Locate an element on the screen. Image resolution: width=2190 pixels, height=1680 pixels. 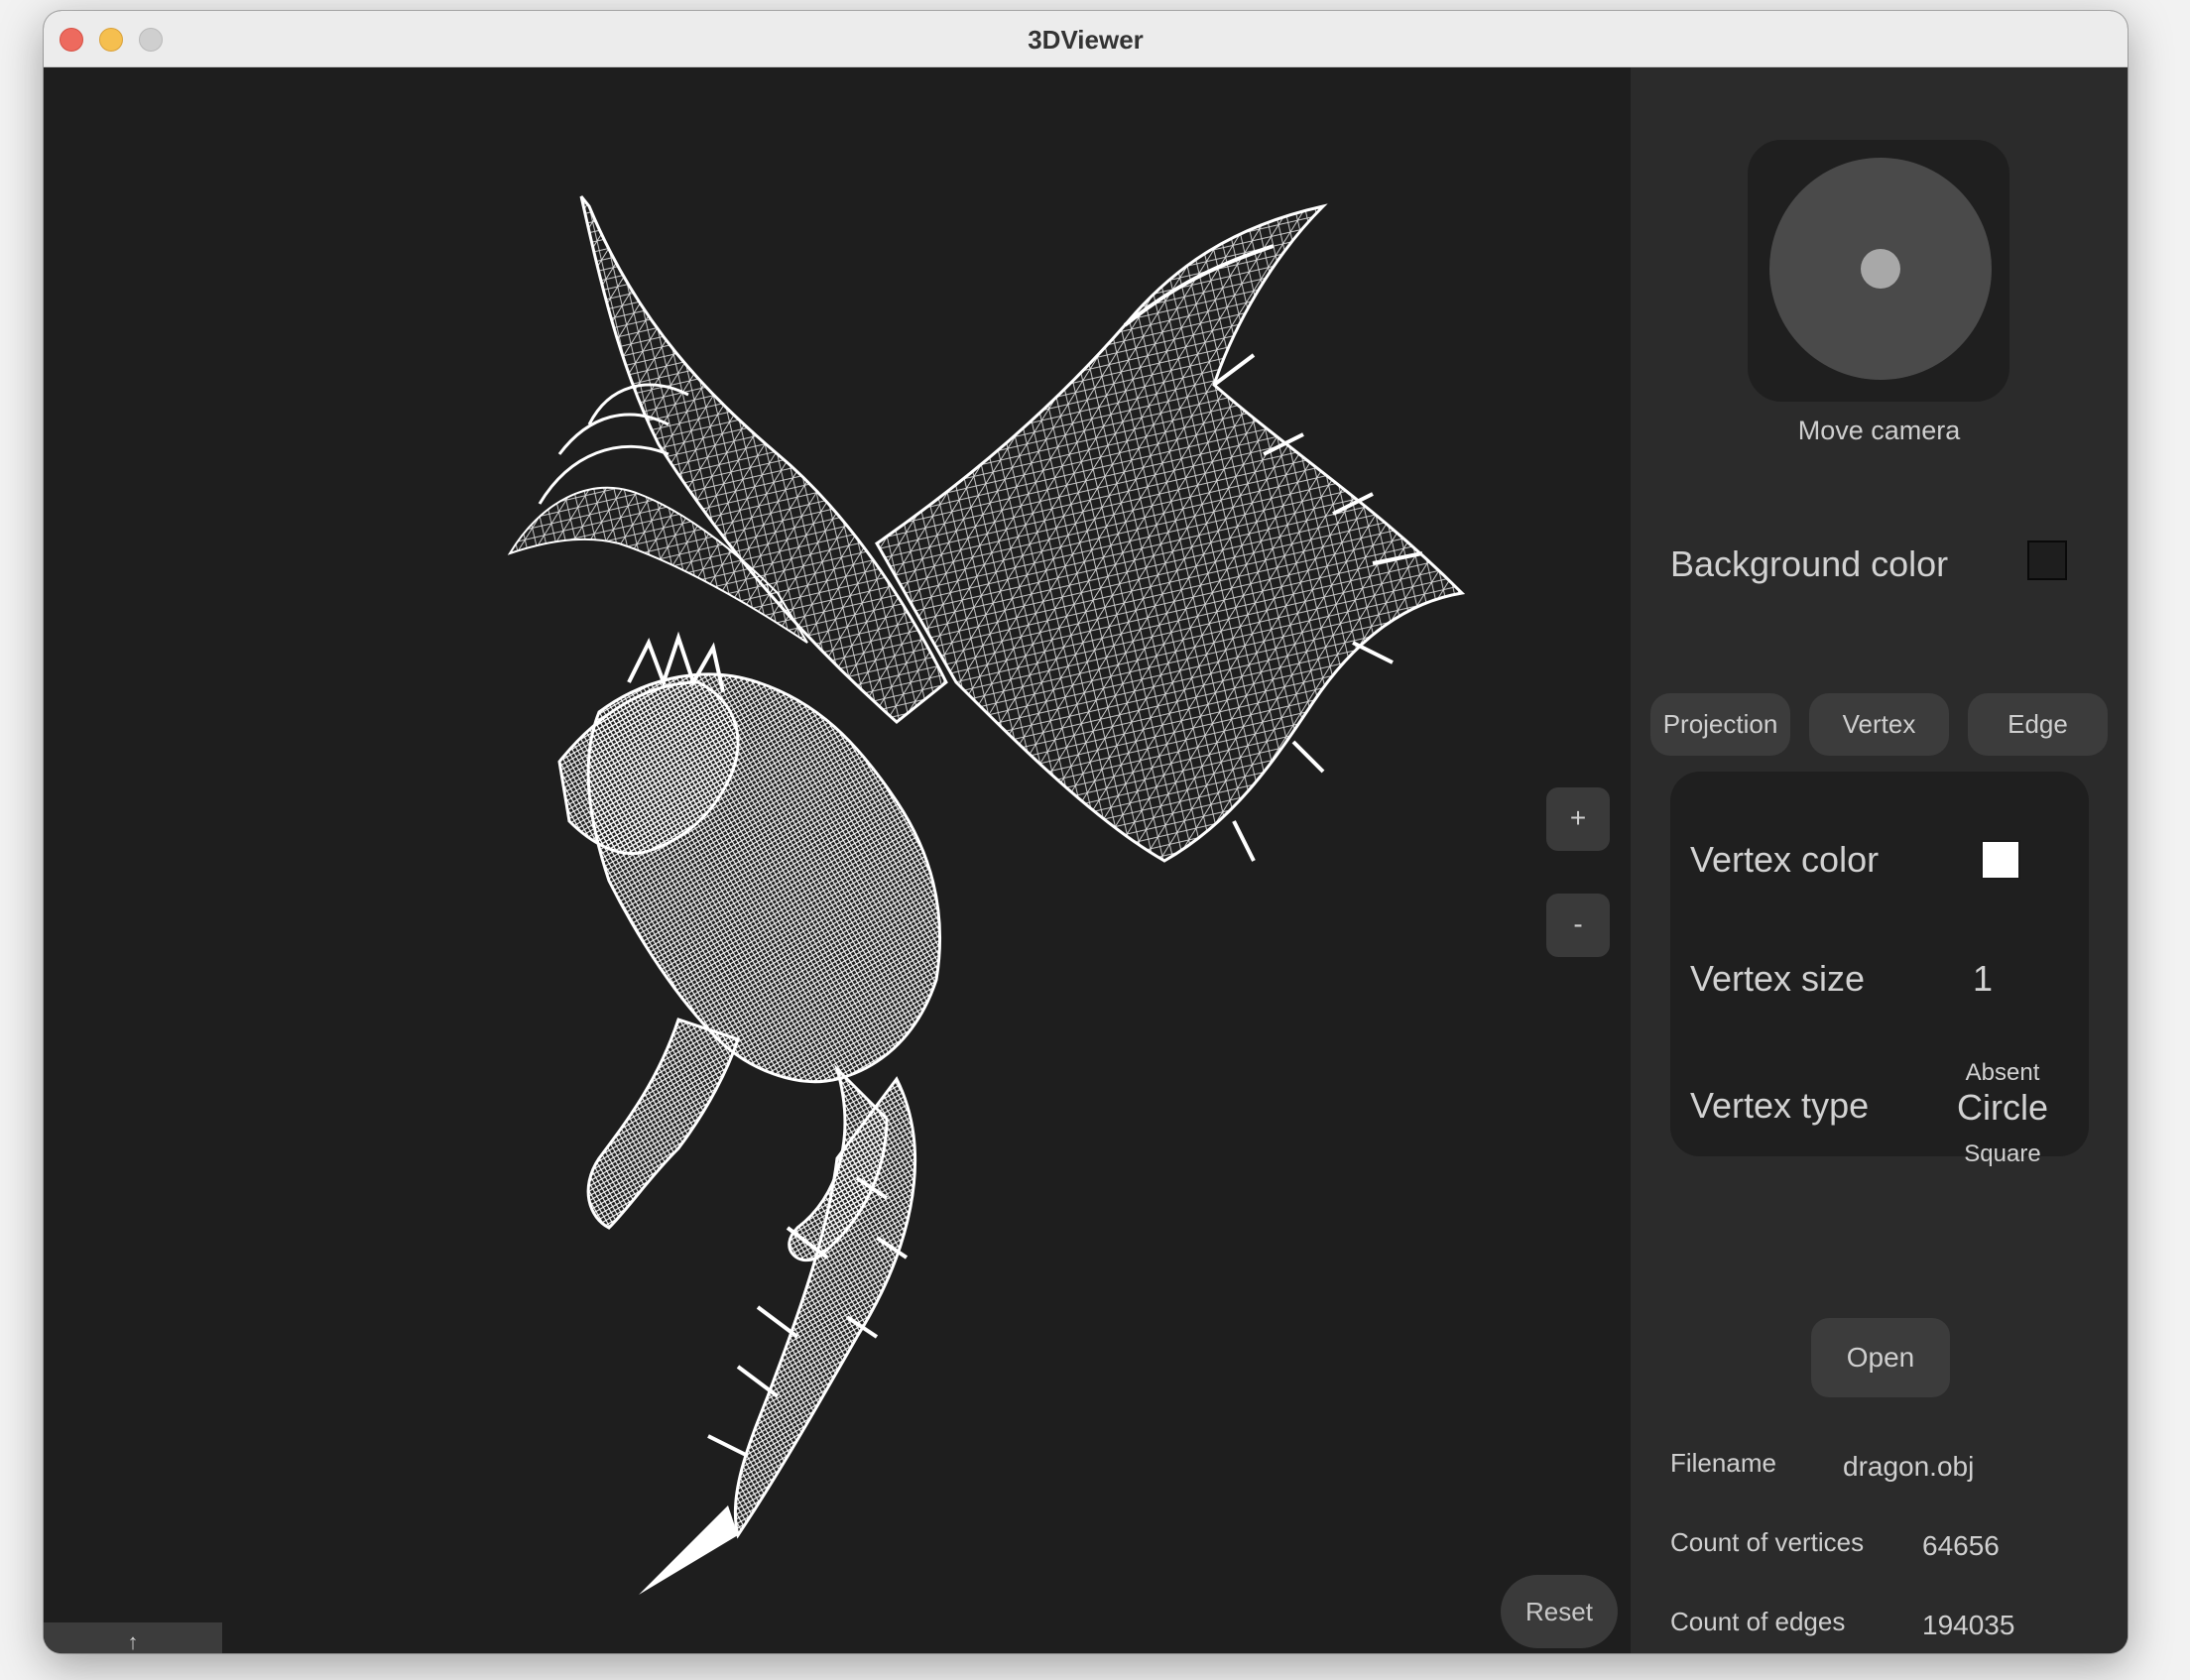
vertex-type-option-square: Square is located at coordinates (2003, 1154).